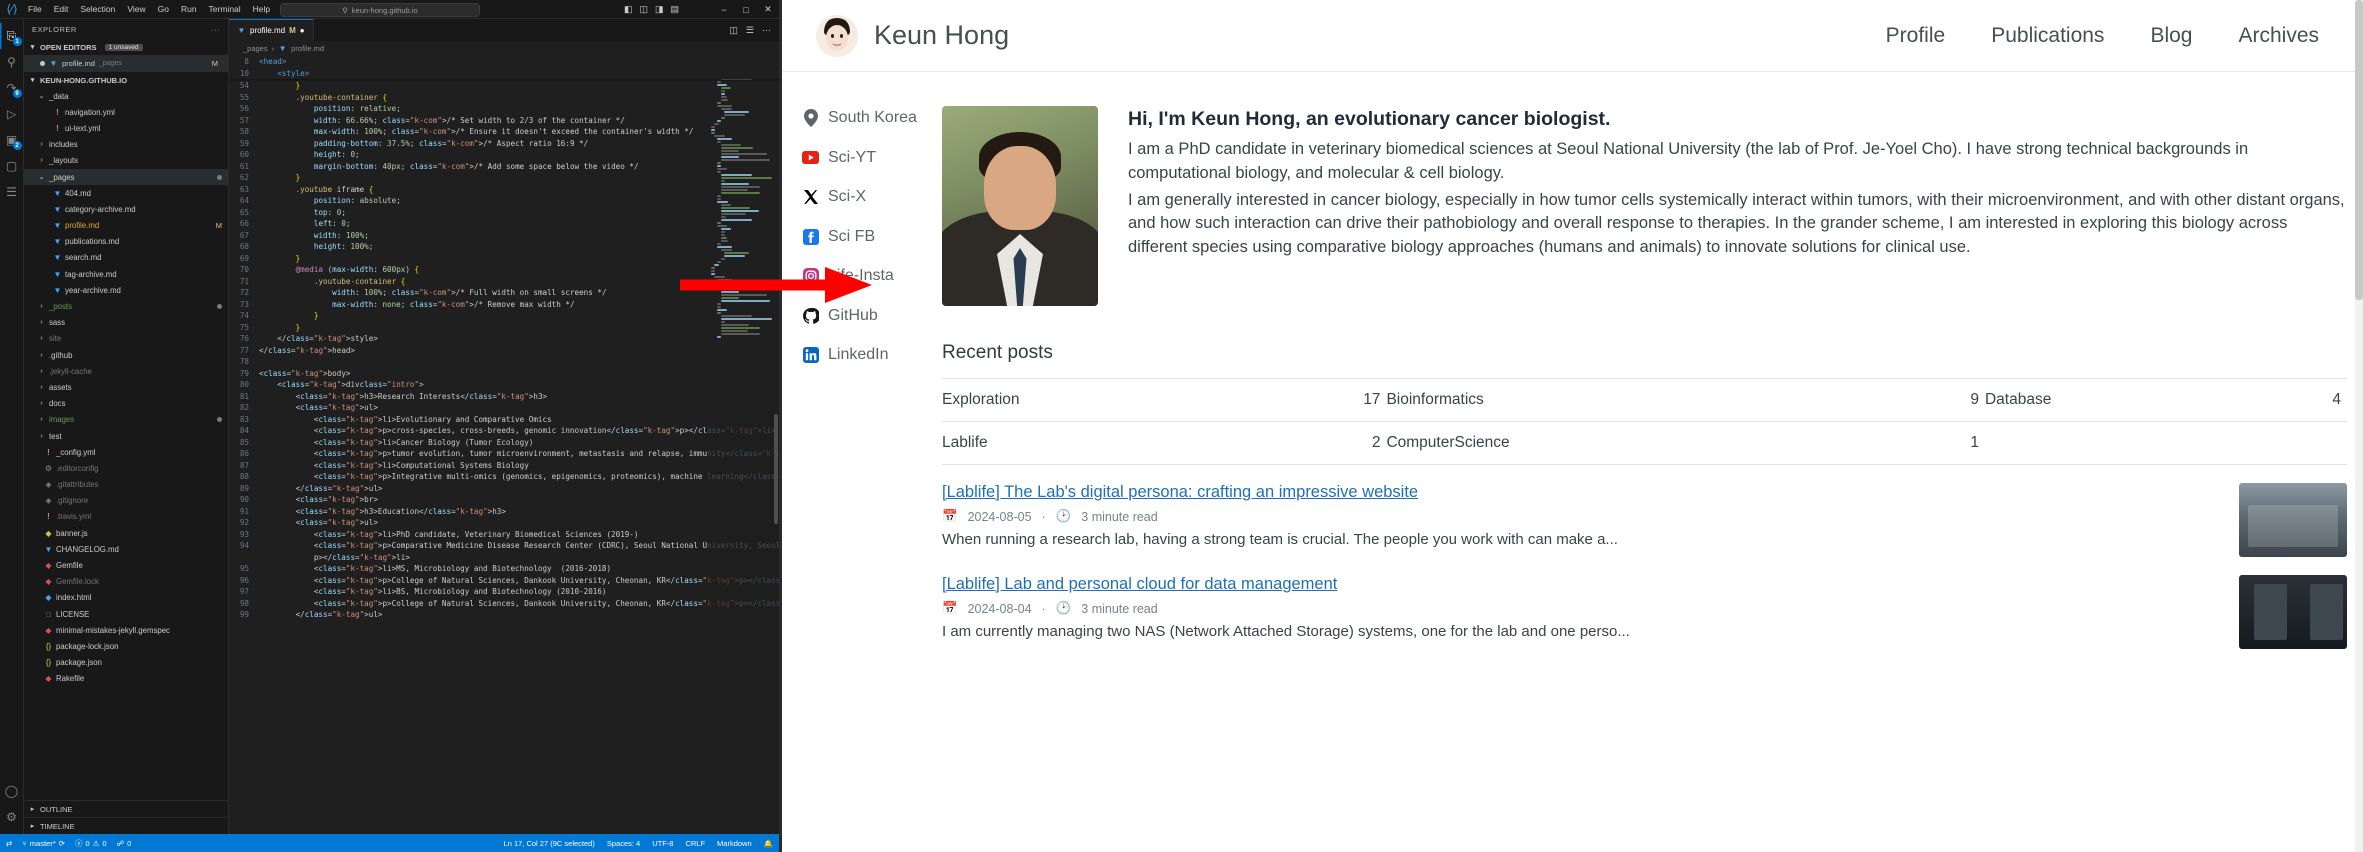 The width and height of the screenshot is (2363, 852). I want to click on menu-view: View, so click(136, 9).